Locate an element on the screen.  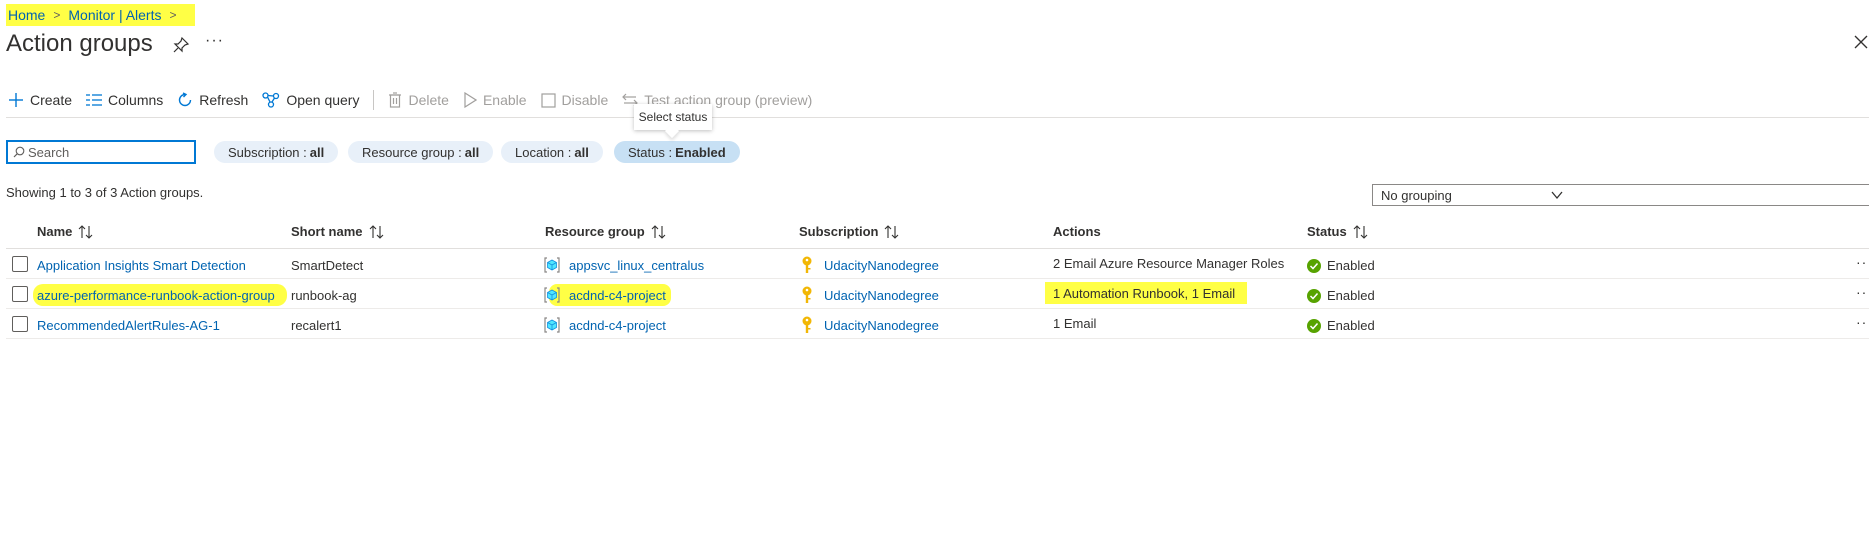
create-label: Create is located at coordinates (51, 100).